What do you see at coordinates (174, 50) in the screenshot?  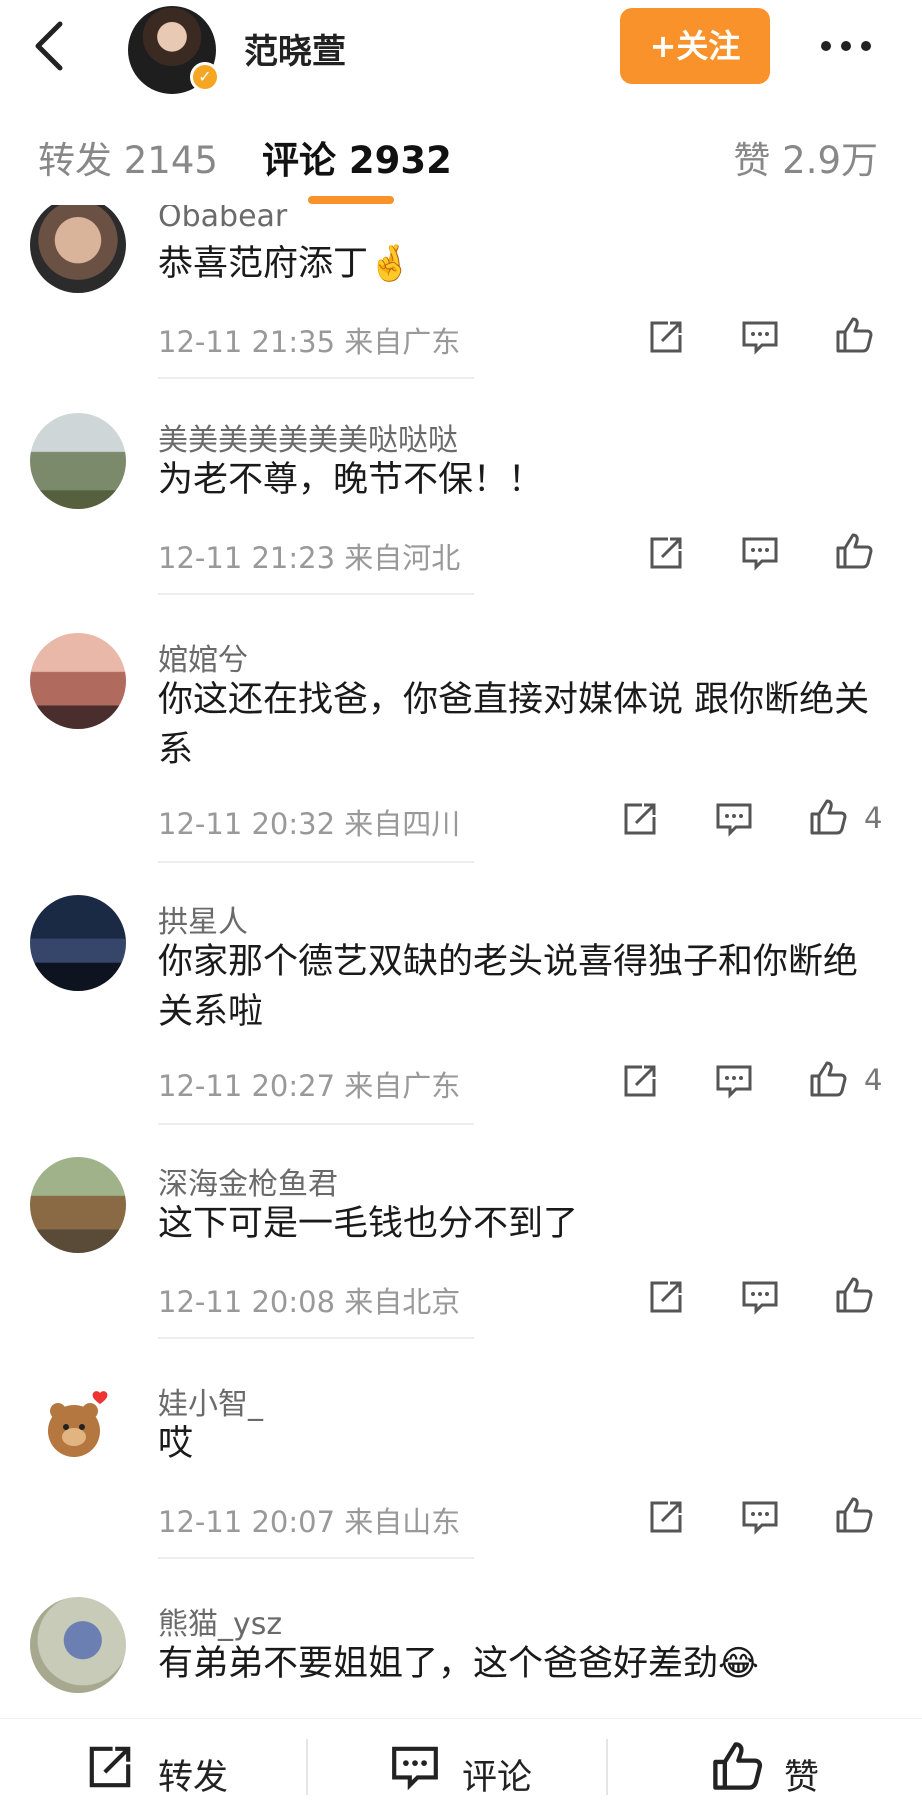 I see `profile-avatar: ✓` at bounding box center [174, 50].